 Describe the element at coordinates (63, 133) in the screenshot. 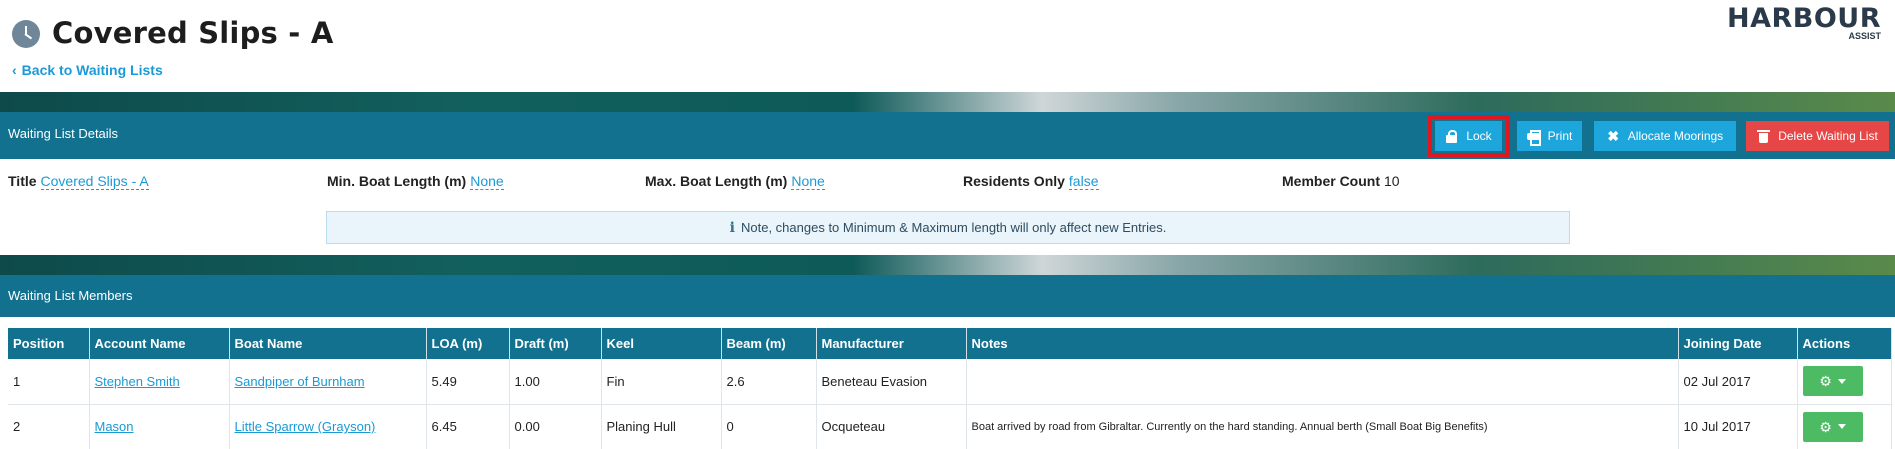

I see `details-section-title: Waiting List Details` at that location.